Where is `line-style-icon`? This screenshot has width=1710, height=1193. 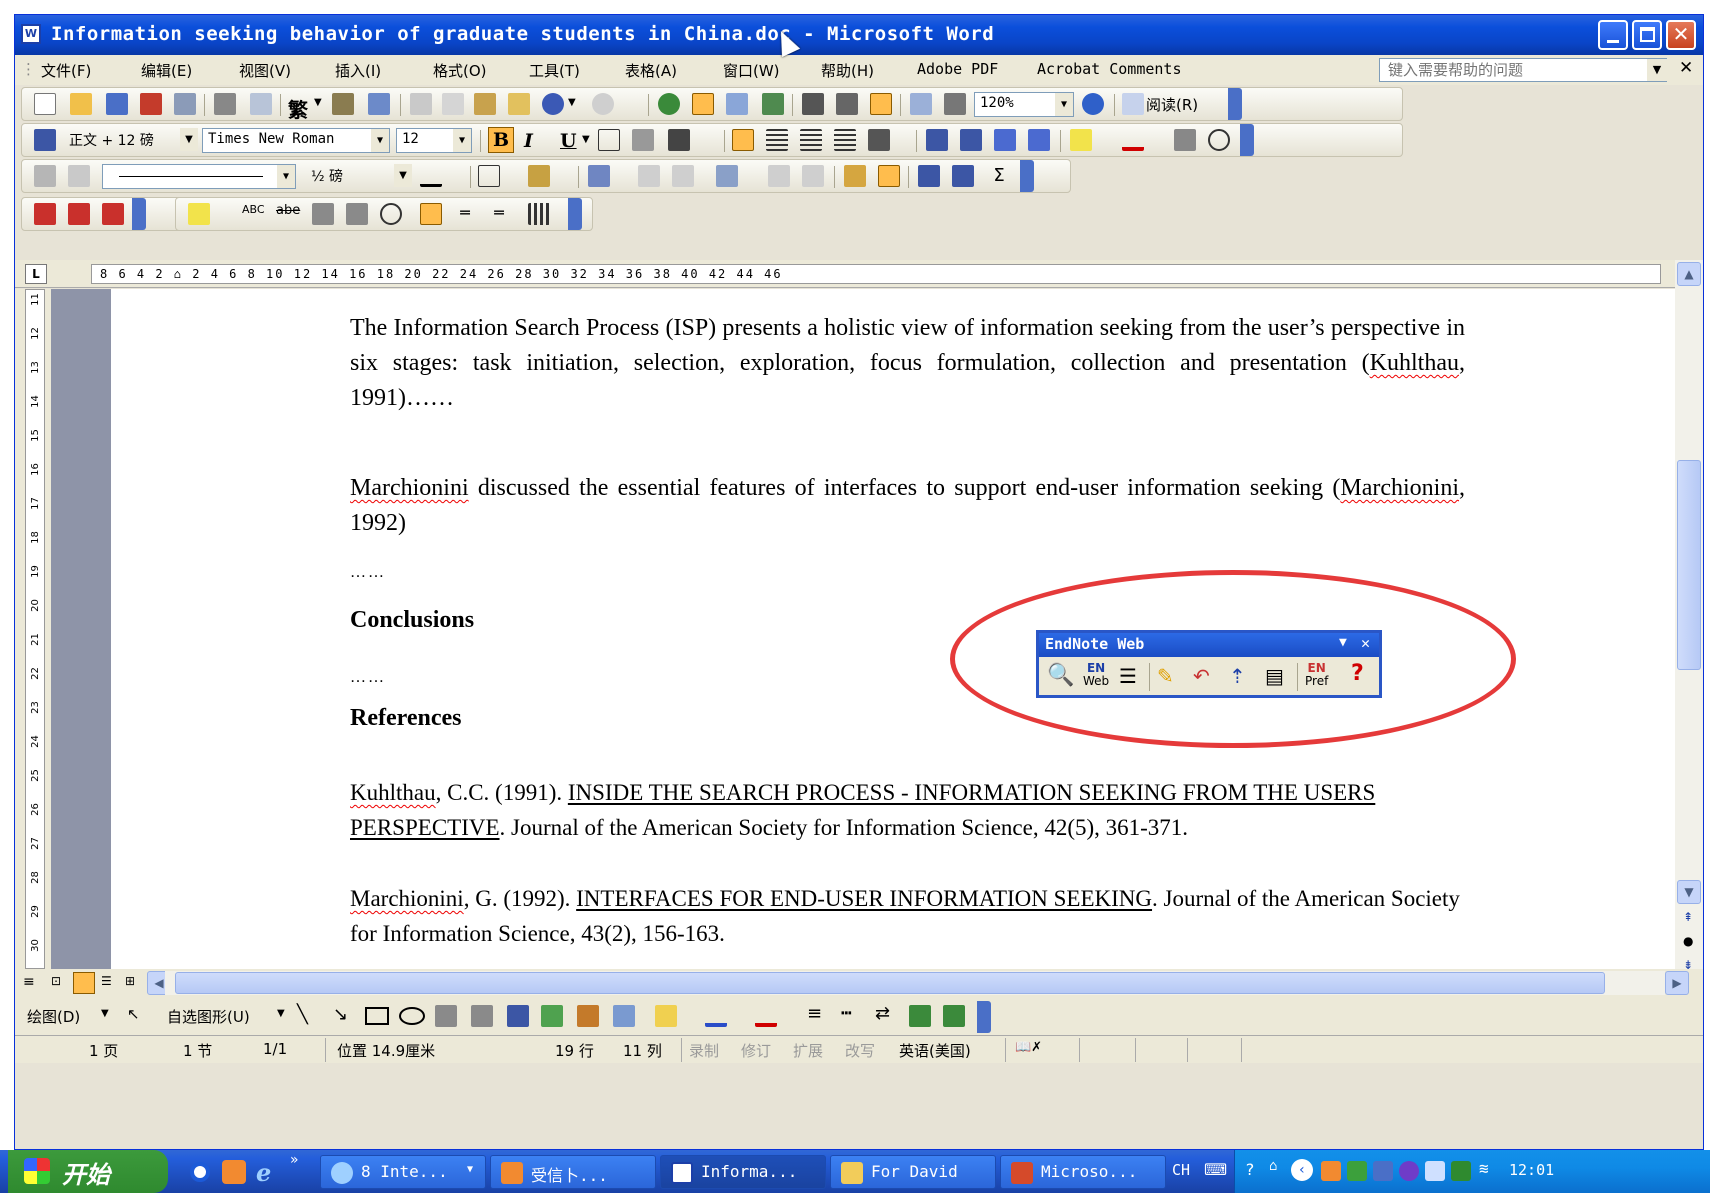
line-style-icon is located at coordinates (431, 214).